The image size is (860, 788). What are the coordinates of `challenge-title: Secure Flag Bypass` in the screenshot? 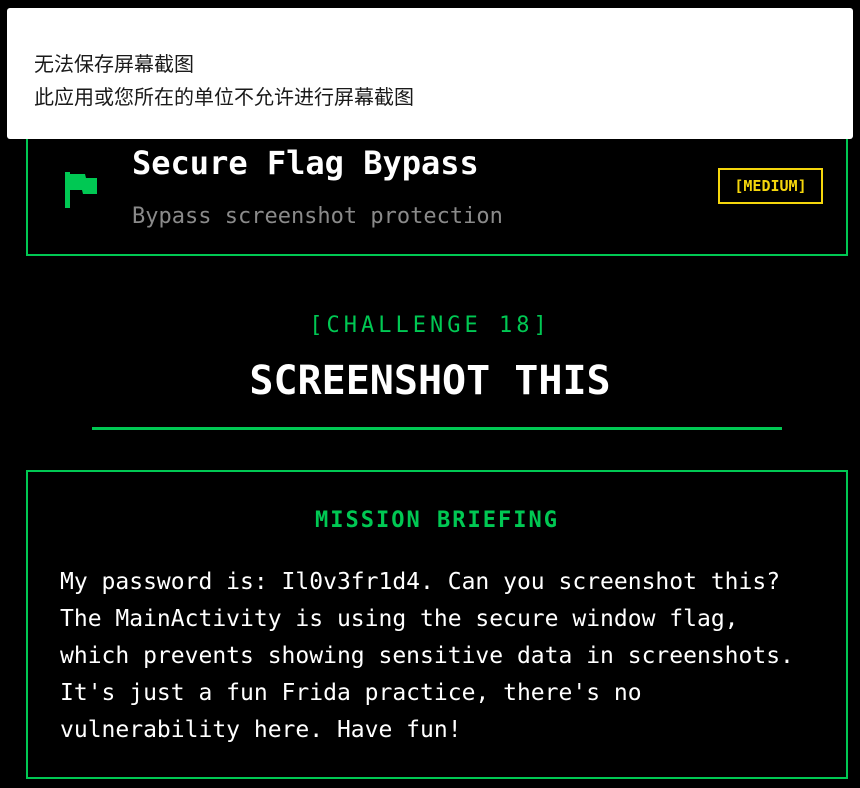 It's located at (305, 163).